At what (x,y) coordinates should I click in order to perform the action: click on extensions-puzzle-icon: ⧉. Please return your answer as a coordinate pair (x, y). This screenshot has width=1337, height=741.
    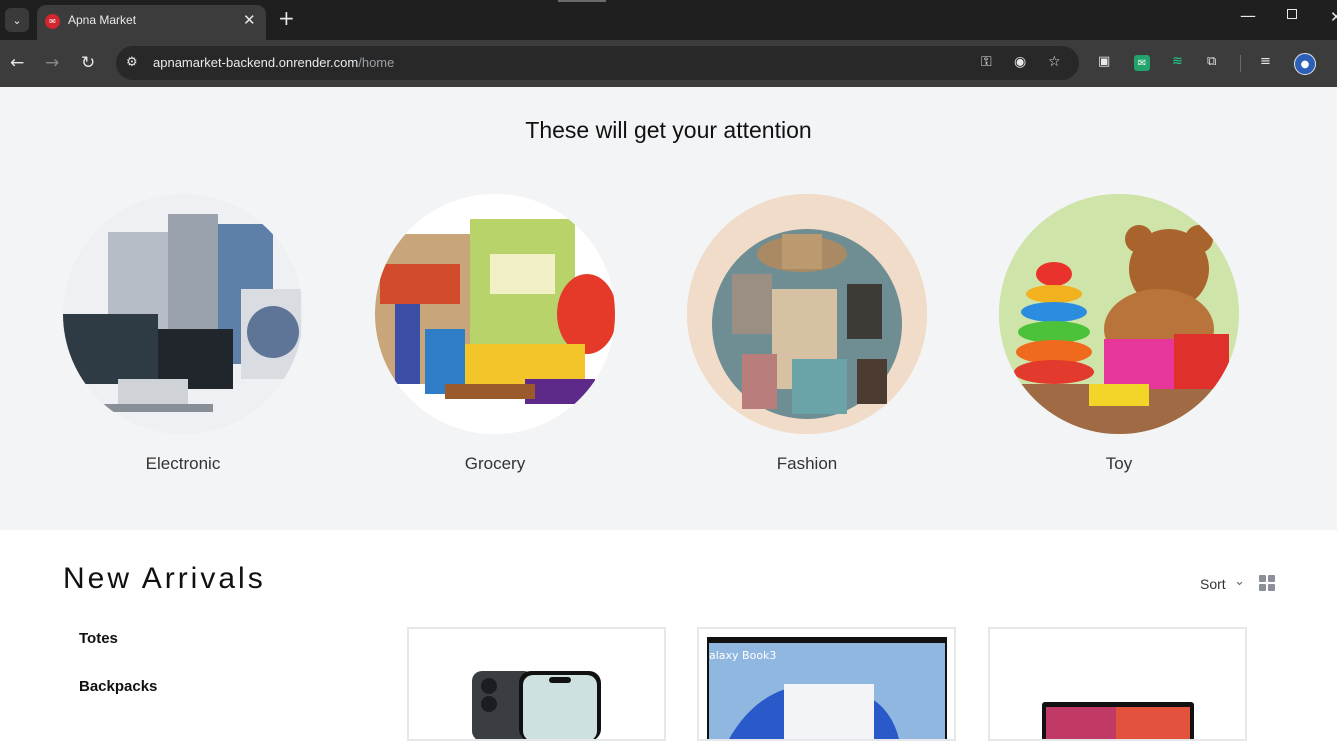
    Looking at the image, I should click on (1211, 61).